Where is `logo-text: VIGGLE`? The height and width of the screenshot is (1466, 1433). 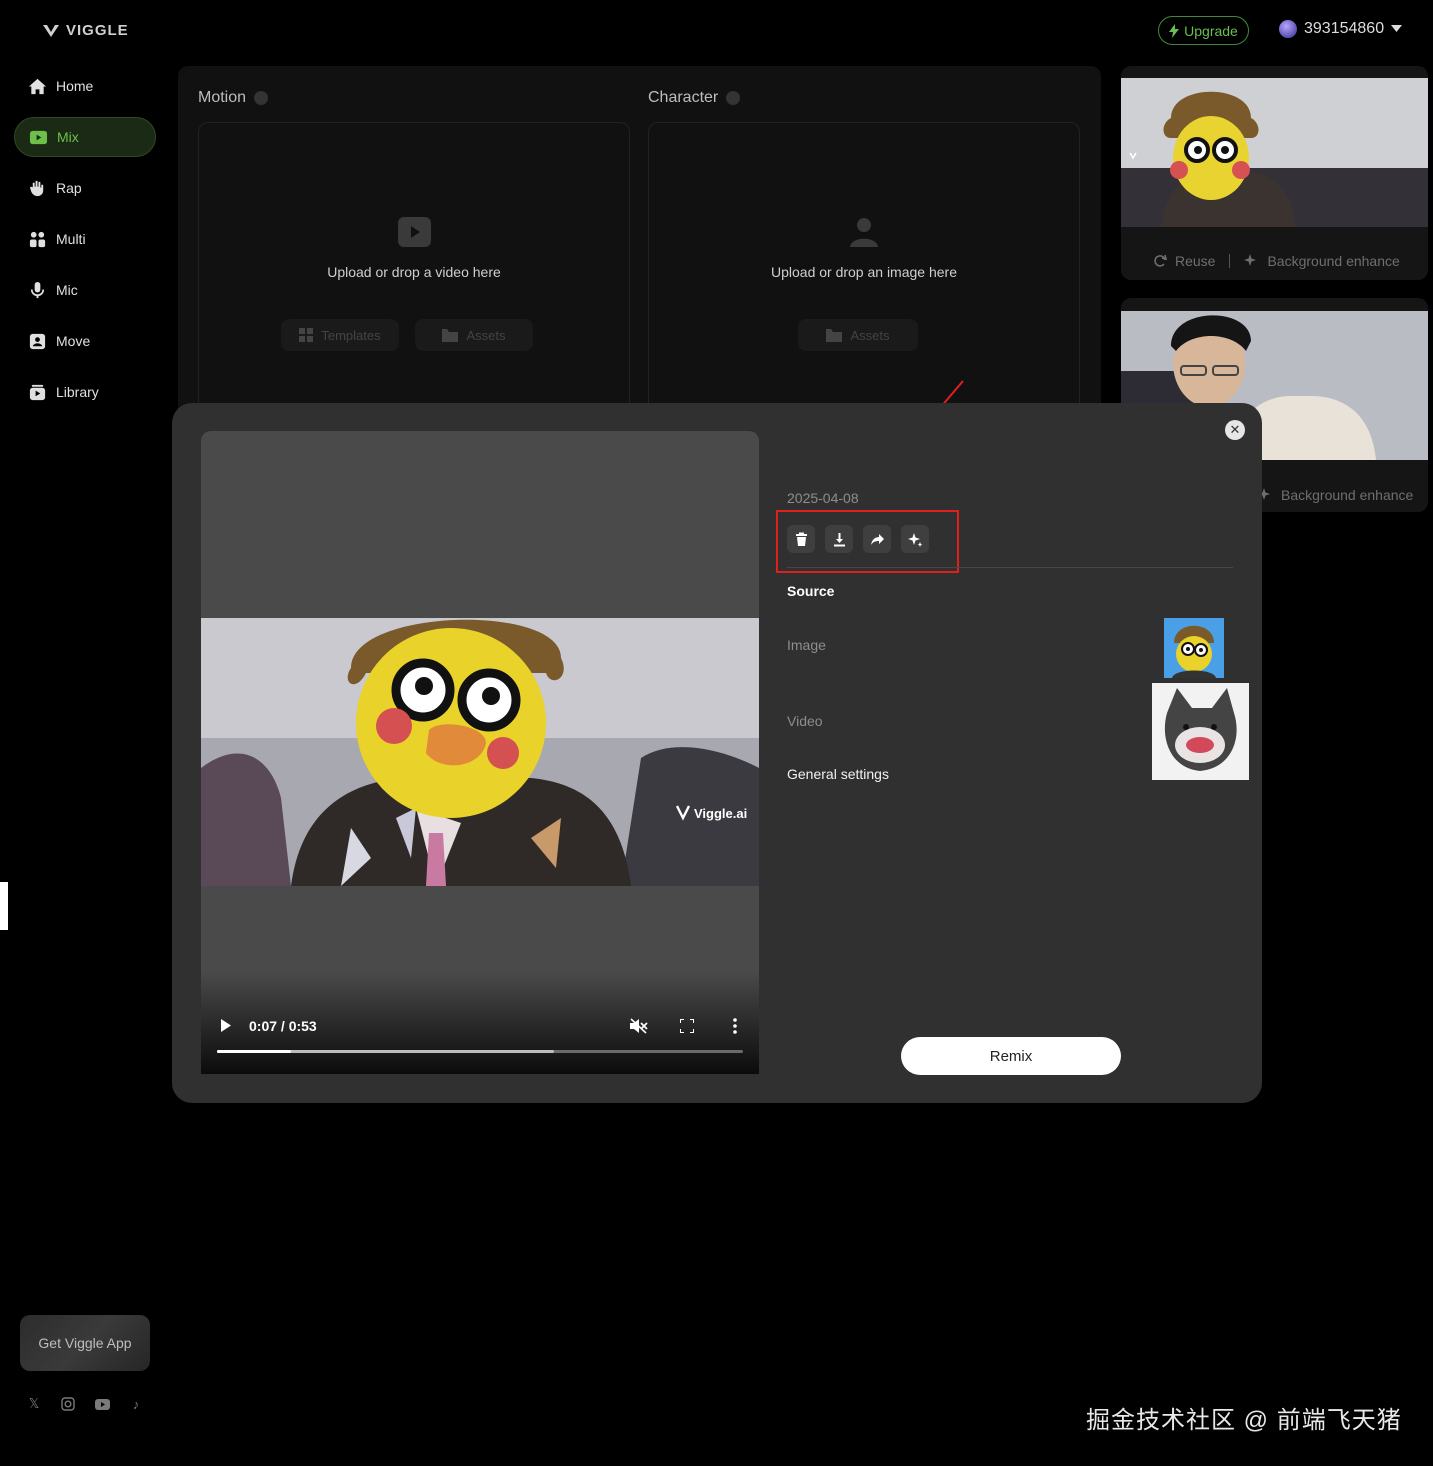
logo-text: VIGGLE is located at coordinates (97, 30).